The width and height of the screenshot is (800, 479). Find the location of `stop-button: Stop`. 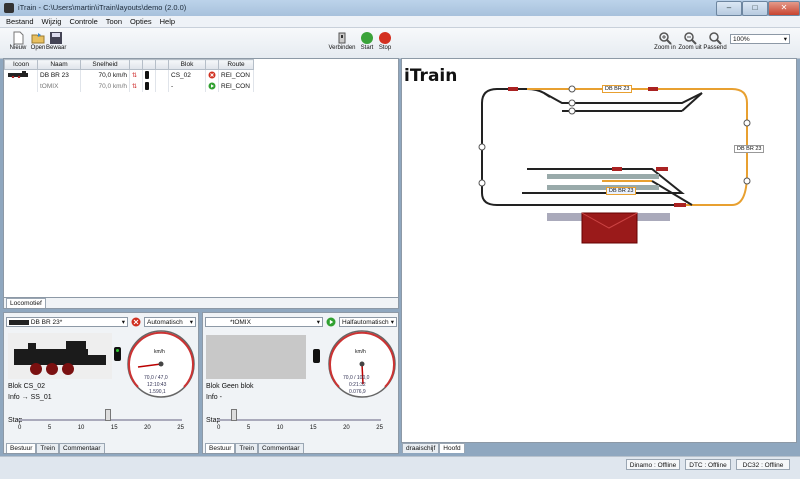

stop-button: Stop is located at coordinates (385, 41).